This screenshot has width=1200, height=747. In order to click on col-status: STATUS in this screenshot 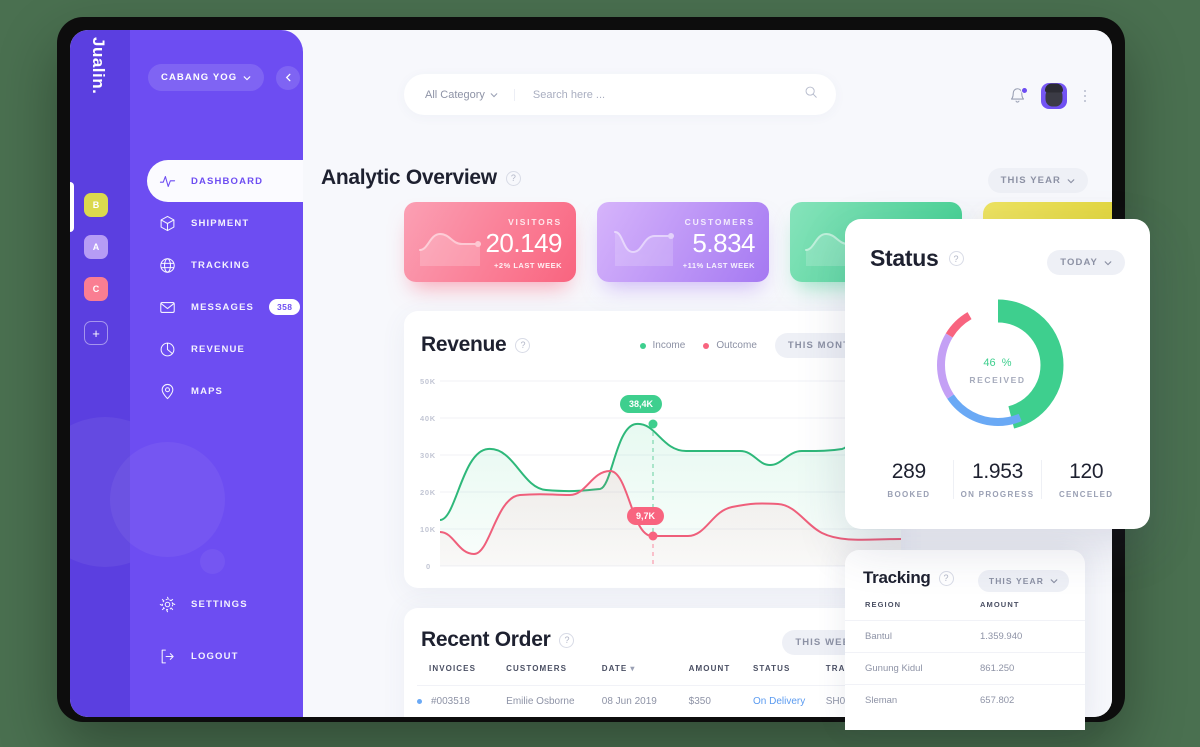, I will do `click(789, 675)`.